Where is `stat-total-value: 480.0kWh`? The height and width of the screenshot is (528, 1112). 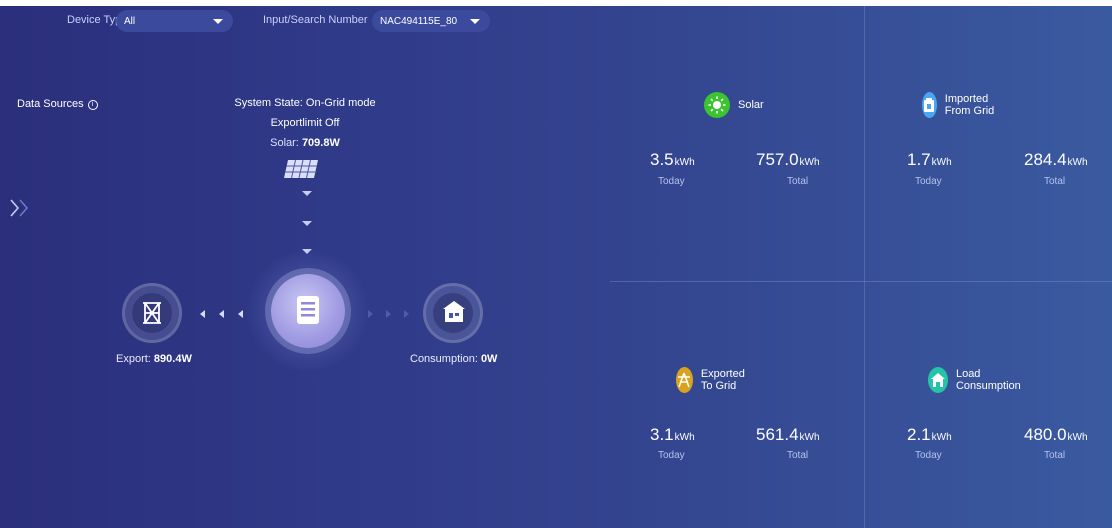 stat-total-value: 480.0kWh is located at coordinates (1056, 434).